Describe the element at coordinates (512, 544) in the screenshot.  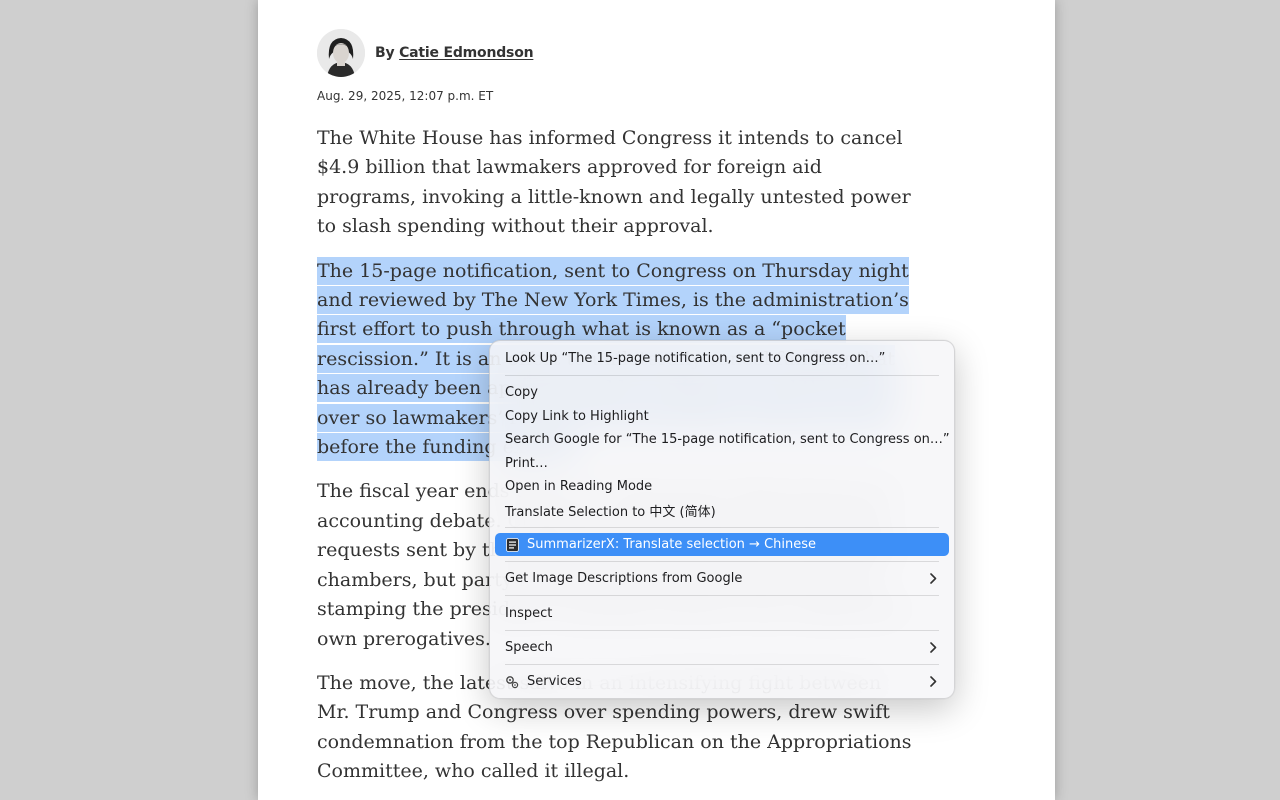
I see `document-lines-icon` at that location.